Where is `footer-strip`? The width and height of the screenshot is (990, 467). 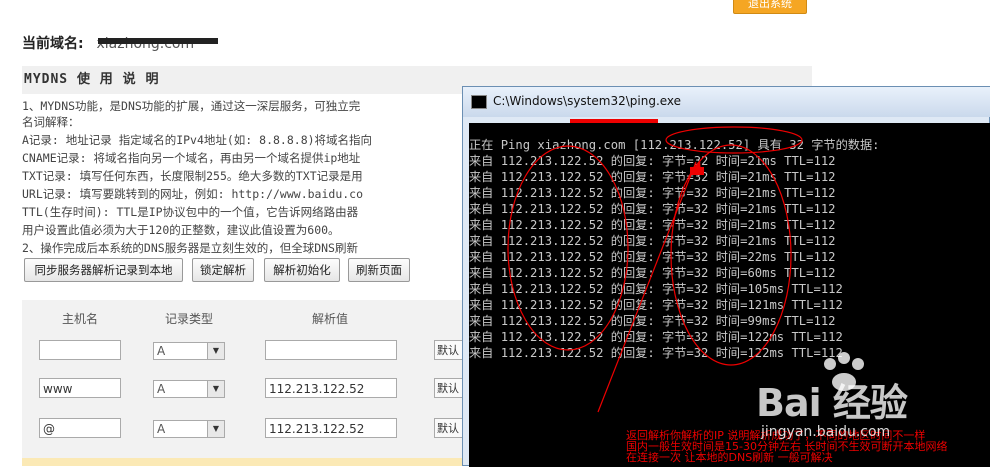 footer-strip is located at coordinates (242, 462).